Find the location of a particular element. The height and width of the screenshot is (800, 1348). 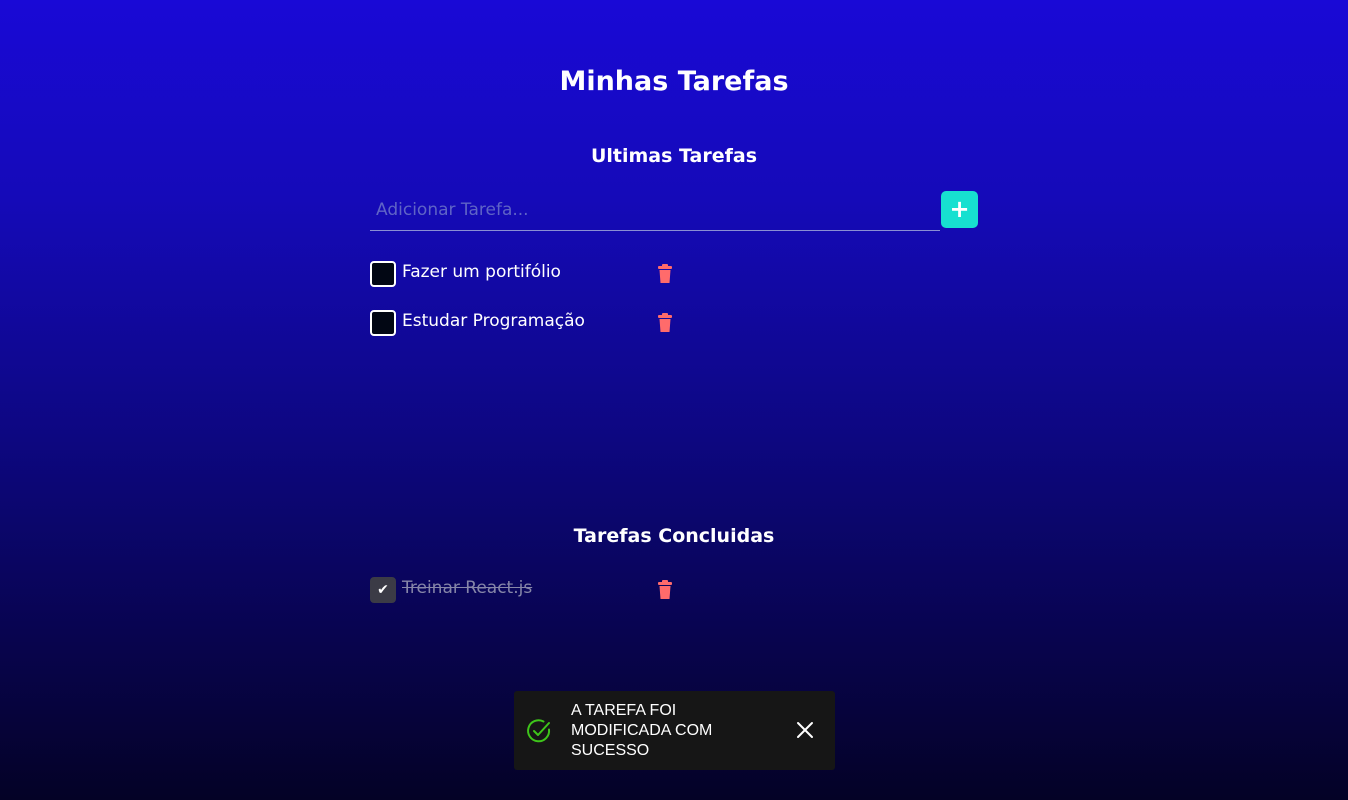

task-label-done: Treinar React.js is located at coordinates (467, 588).